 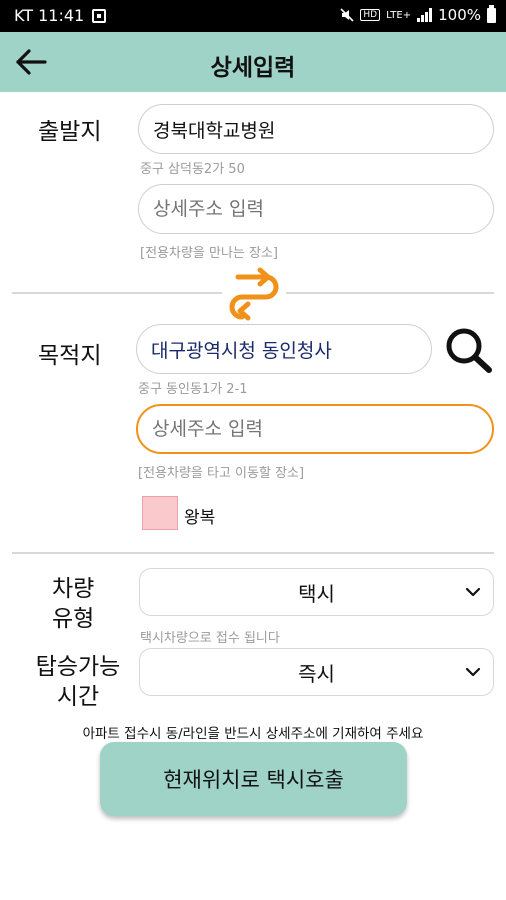 I want to click on signal-icon, so click(x=425, y=15).